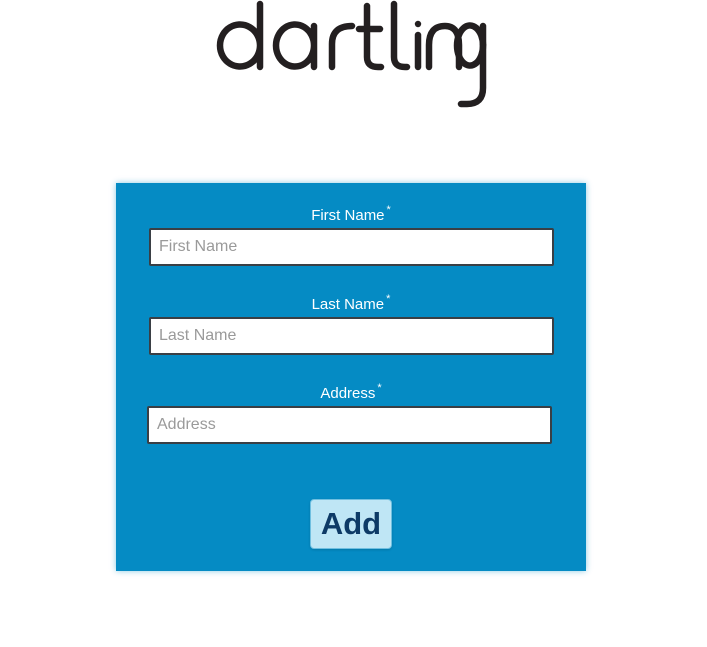  What do you see at coordinates (348, 393) in the screenshot?
I see `address-label-text: Address` at bounding box center [348, 393].